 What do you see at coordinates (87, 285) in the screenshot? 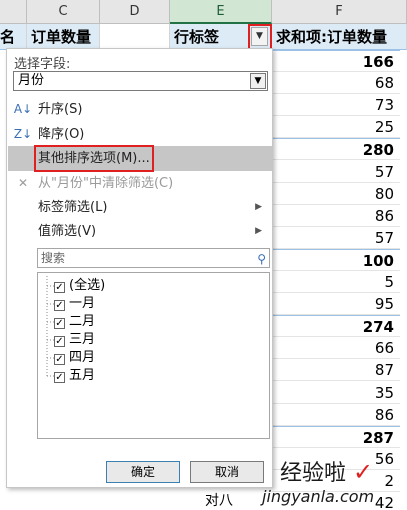
I see `checkbox-label: (全选)` at bounding box center [87, 285].